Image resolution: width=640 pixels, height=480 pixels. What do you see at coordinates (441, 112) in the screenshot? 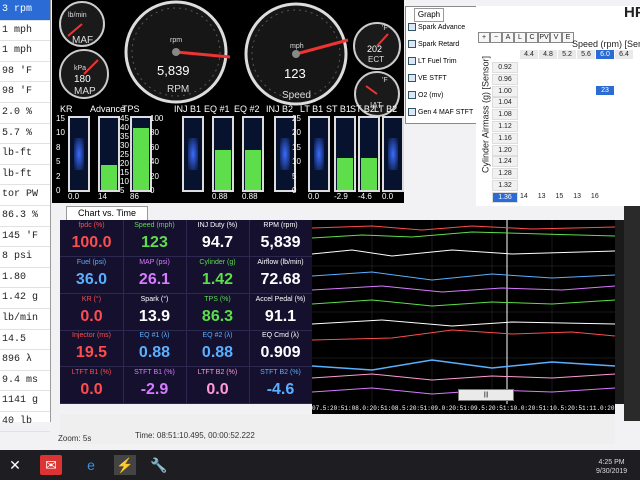
I see `graph-item: Gen 4 MAF STFT` at bounding box center [441, 112].